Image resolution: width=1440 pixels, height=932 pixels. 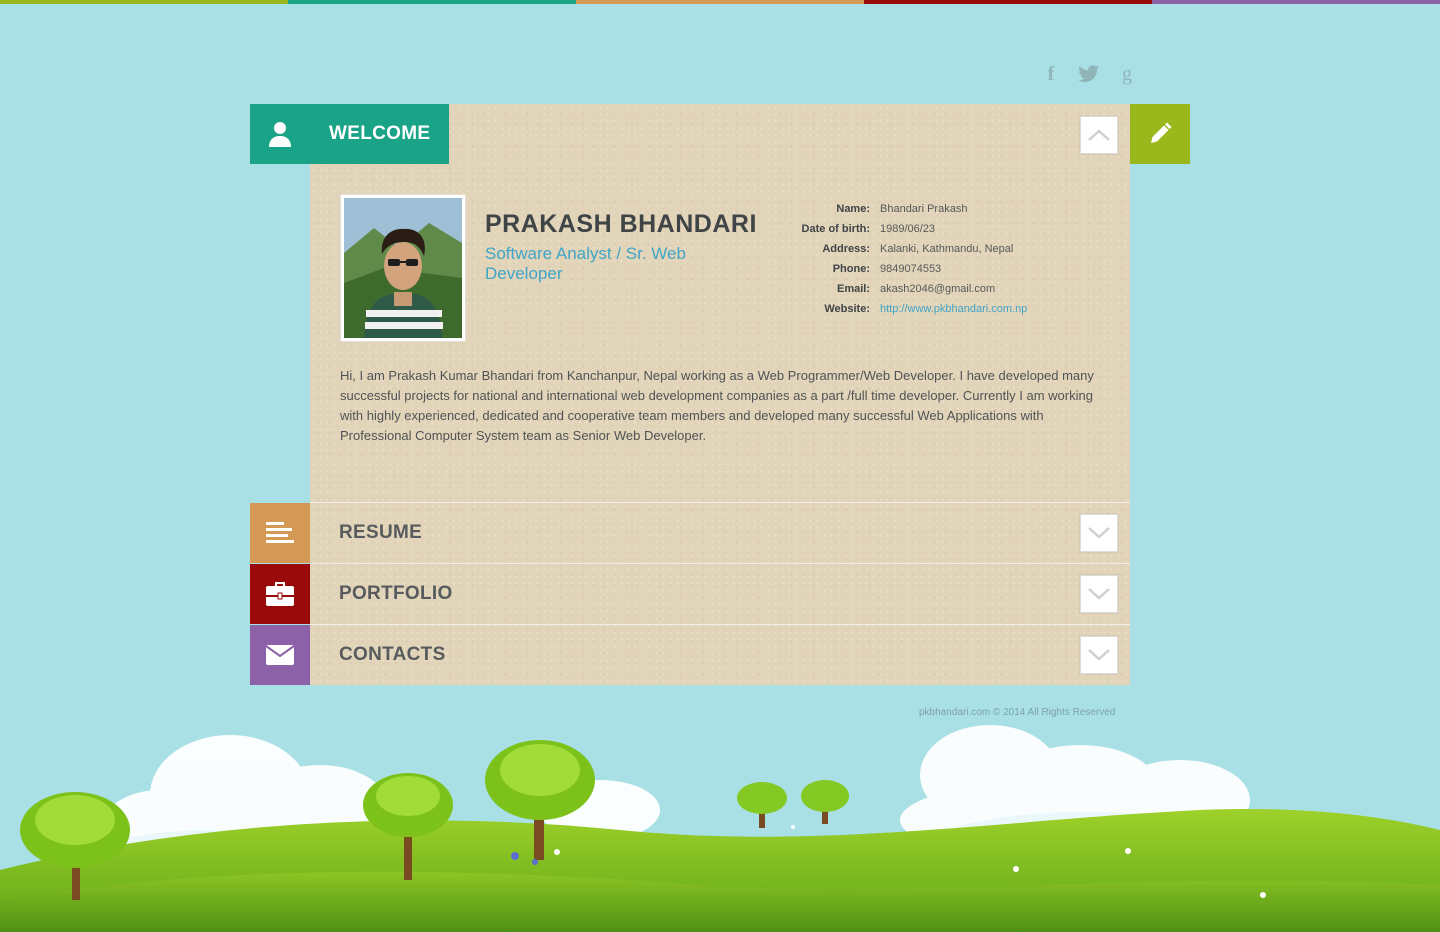 I want to click on facebook-icon: f, so click(x=1051, y=74).